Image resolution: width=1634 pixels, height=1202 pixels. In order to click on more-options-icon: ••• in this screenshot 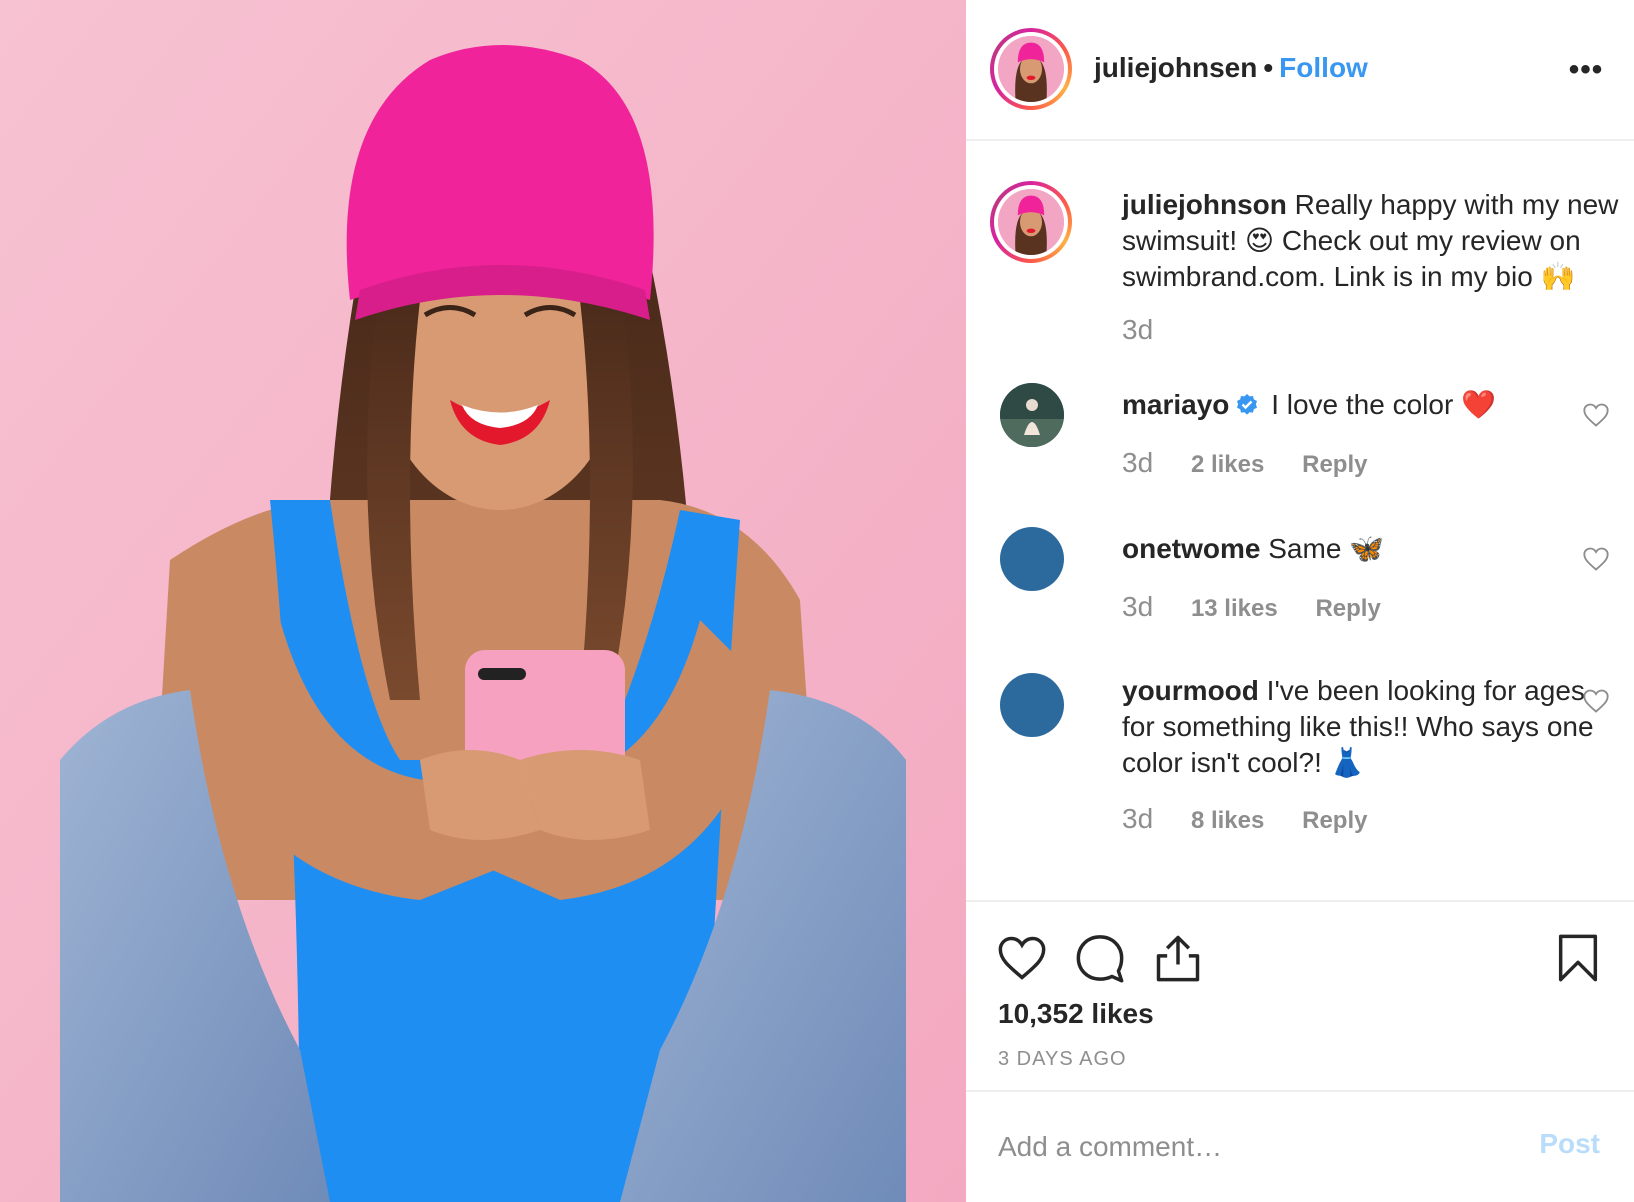, I will do `click(1586, 70)`.